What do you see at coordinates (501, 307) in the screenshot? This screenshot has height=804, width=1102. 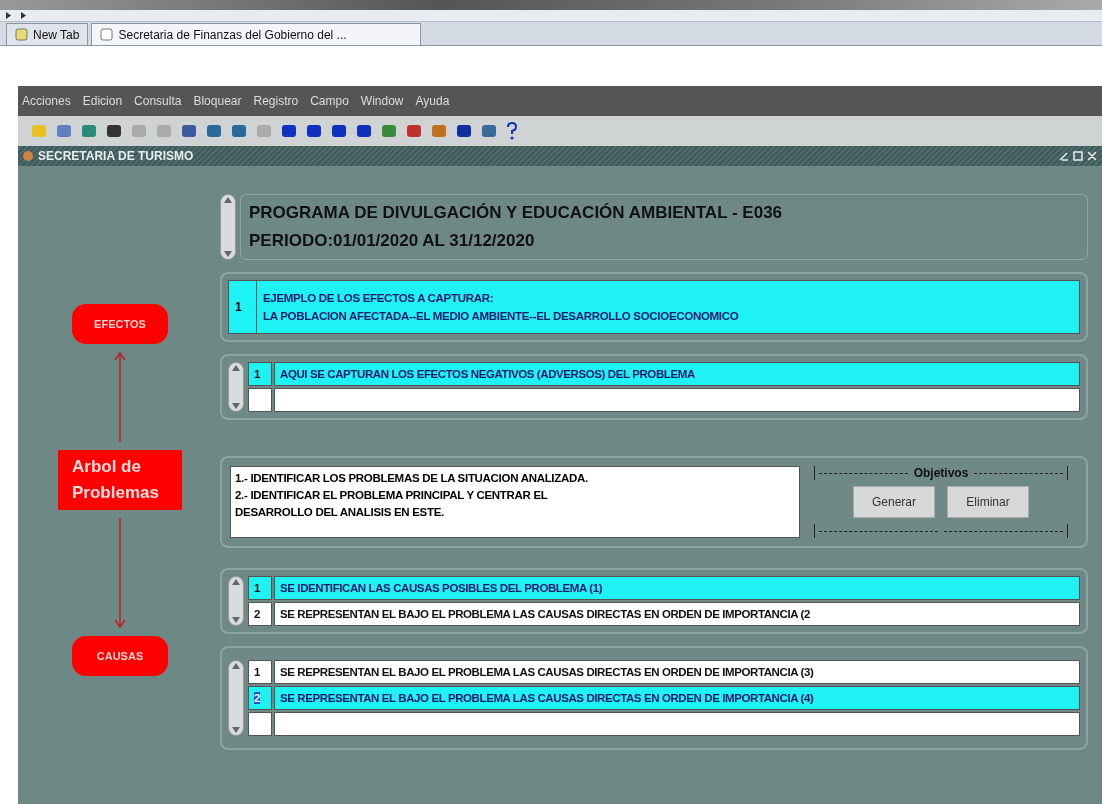 I see `example-text: EJEMPLO DE LOS EFECTOS A CAPTURAR: LA POBLACION AFECTADA--EL MEDIO AMBIENTE--EL DESARROLLO SOCIOECONOMICO` at bounding box center [501, 307].